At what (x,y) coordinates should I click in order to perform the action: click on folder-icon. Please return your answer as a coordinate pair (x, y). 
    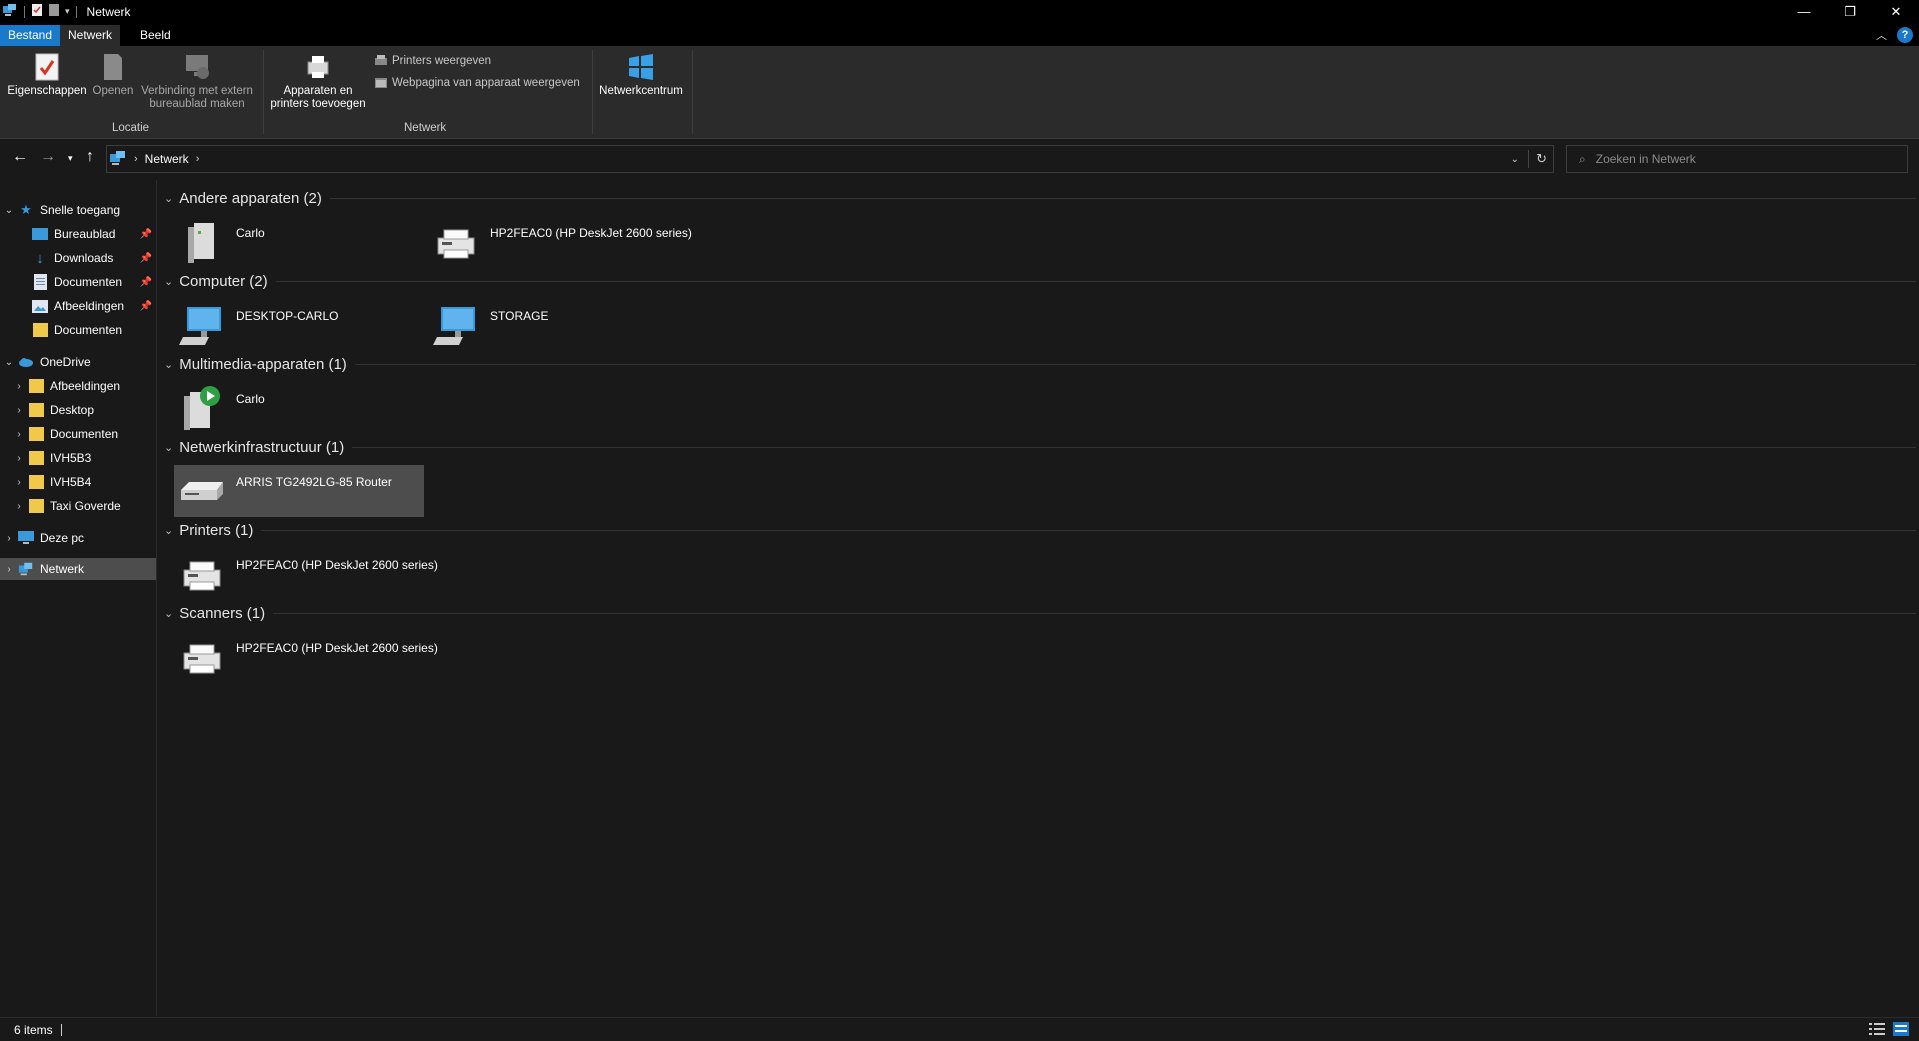
    Looking at the image, I should click on (36, 506).